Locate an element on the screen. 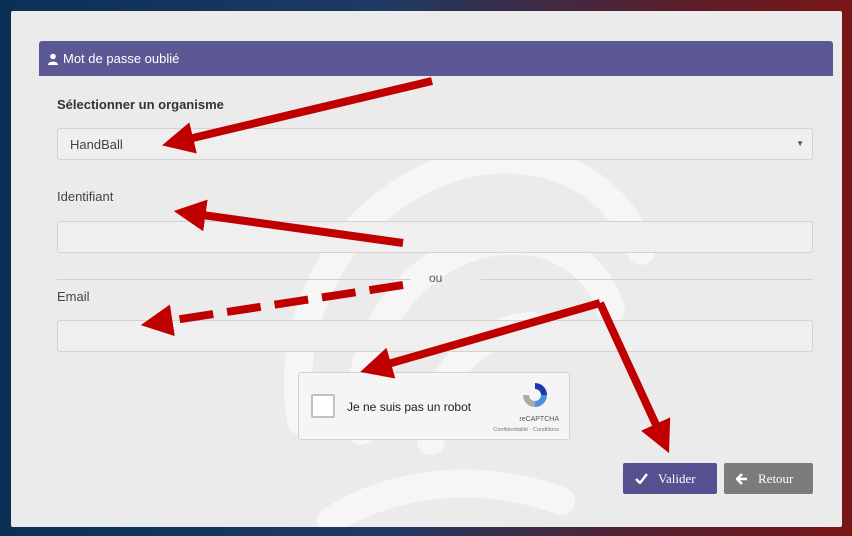 This screenshot has width=852, height=536. recaptcha-terms-link: Confidentialité - Conditions is located at coordinates (526, 430).